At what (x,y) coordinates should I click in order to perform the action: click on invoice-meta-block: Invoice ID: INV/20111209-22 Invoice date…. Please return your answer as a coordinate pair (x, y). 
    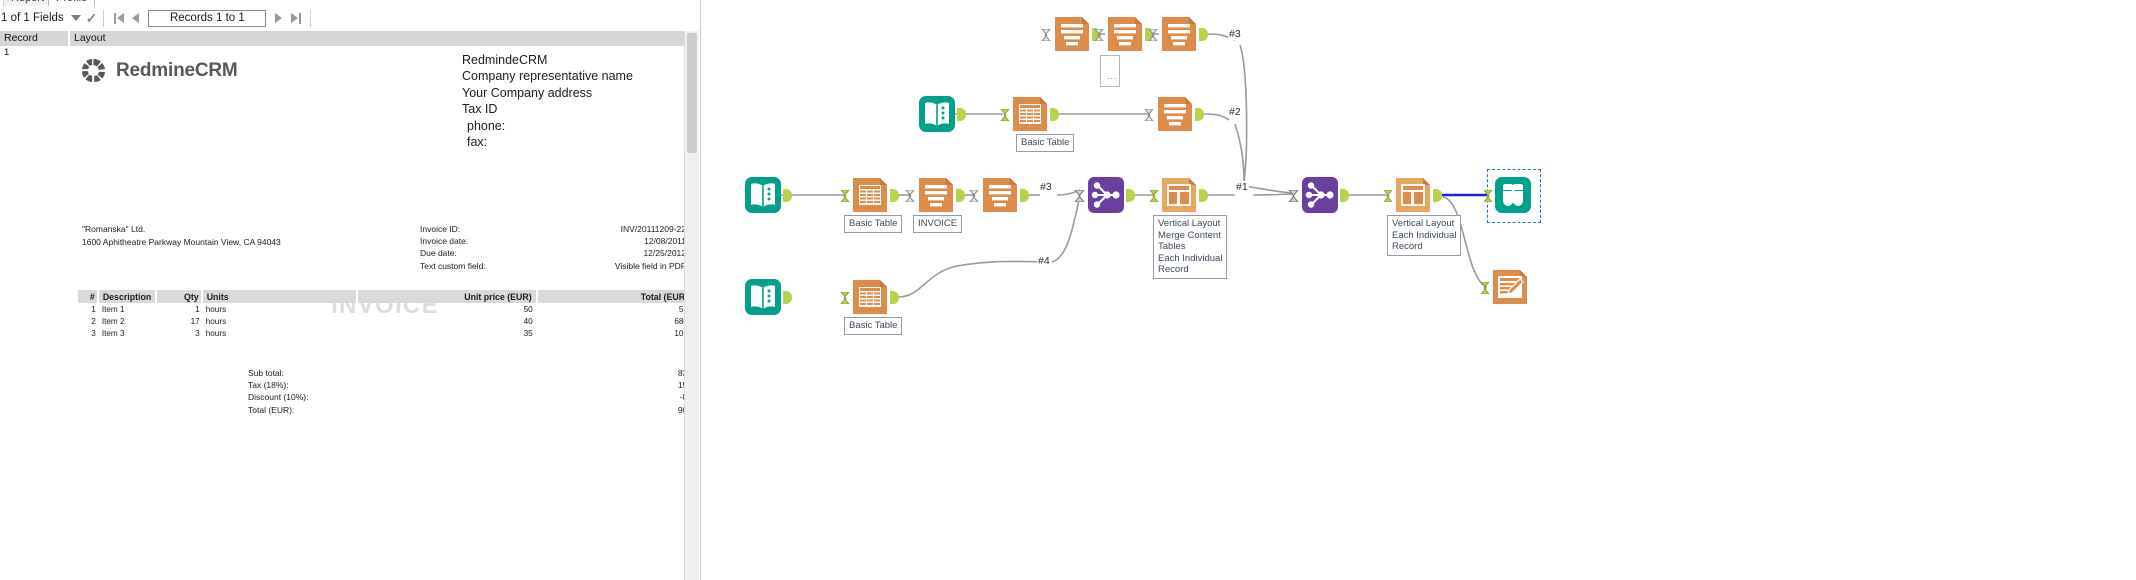
    Looking at the image, I should click on (553, 247).